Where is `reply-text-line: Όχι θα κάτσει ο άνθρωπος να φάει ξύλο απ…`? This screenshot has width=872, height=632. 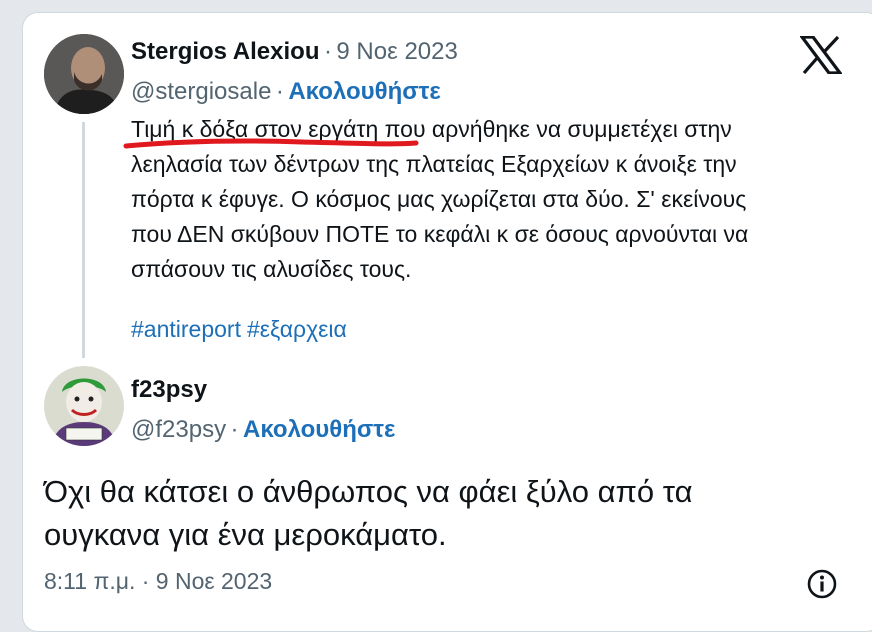
reply-text-line: Όχι θα κάτσει ο άνθρωπος να φάει ξύλο απ… is located at coordinates (368, 491).